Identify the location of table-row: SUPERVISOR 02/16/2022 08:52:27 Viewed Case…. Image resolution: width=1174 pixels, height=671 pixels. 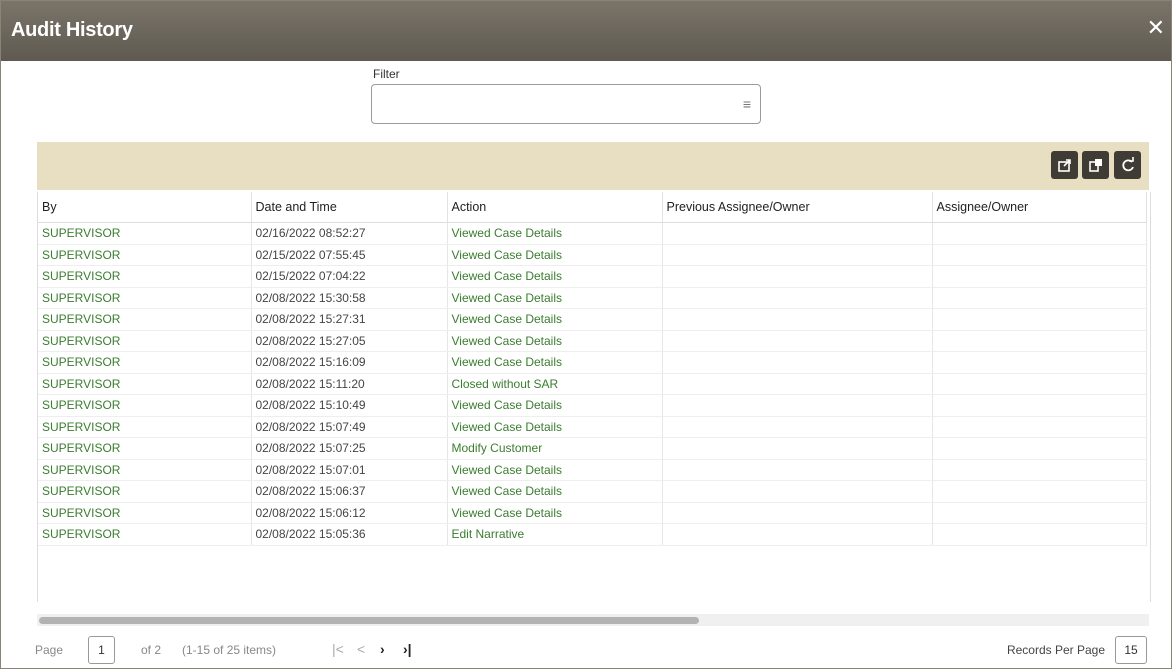
(592, 233).